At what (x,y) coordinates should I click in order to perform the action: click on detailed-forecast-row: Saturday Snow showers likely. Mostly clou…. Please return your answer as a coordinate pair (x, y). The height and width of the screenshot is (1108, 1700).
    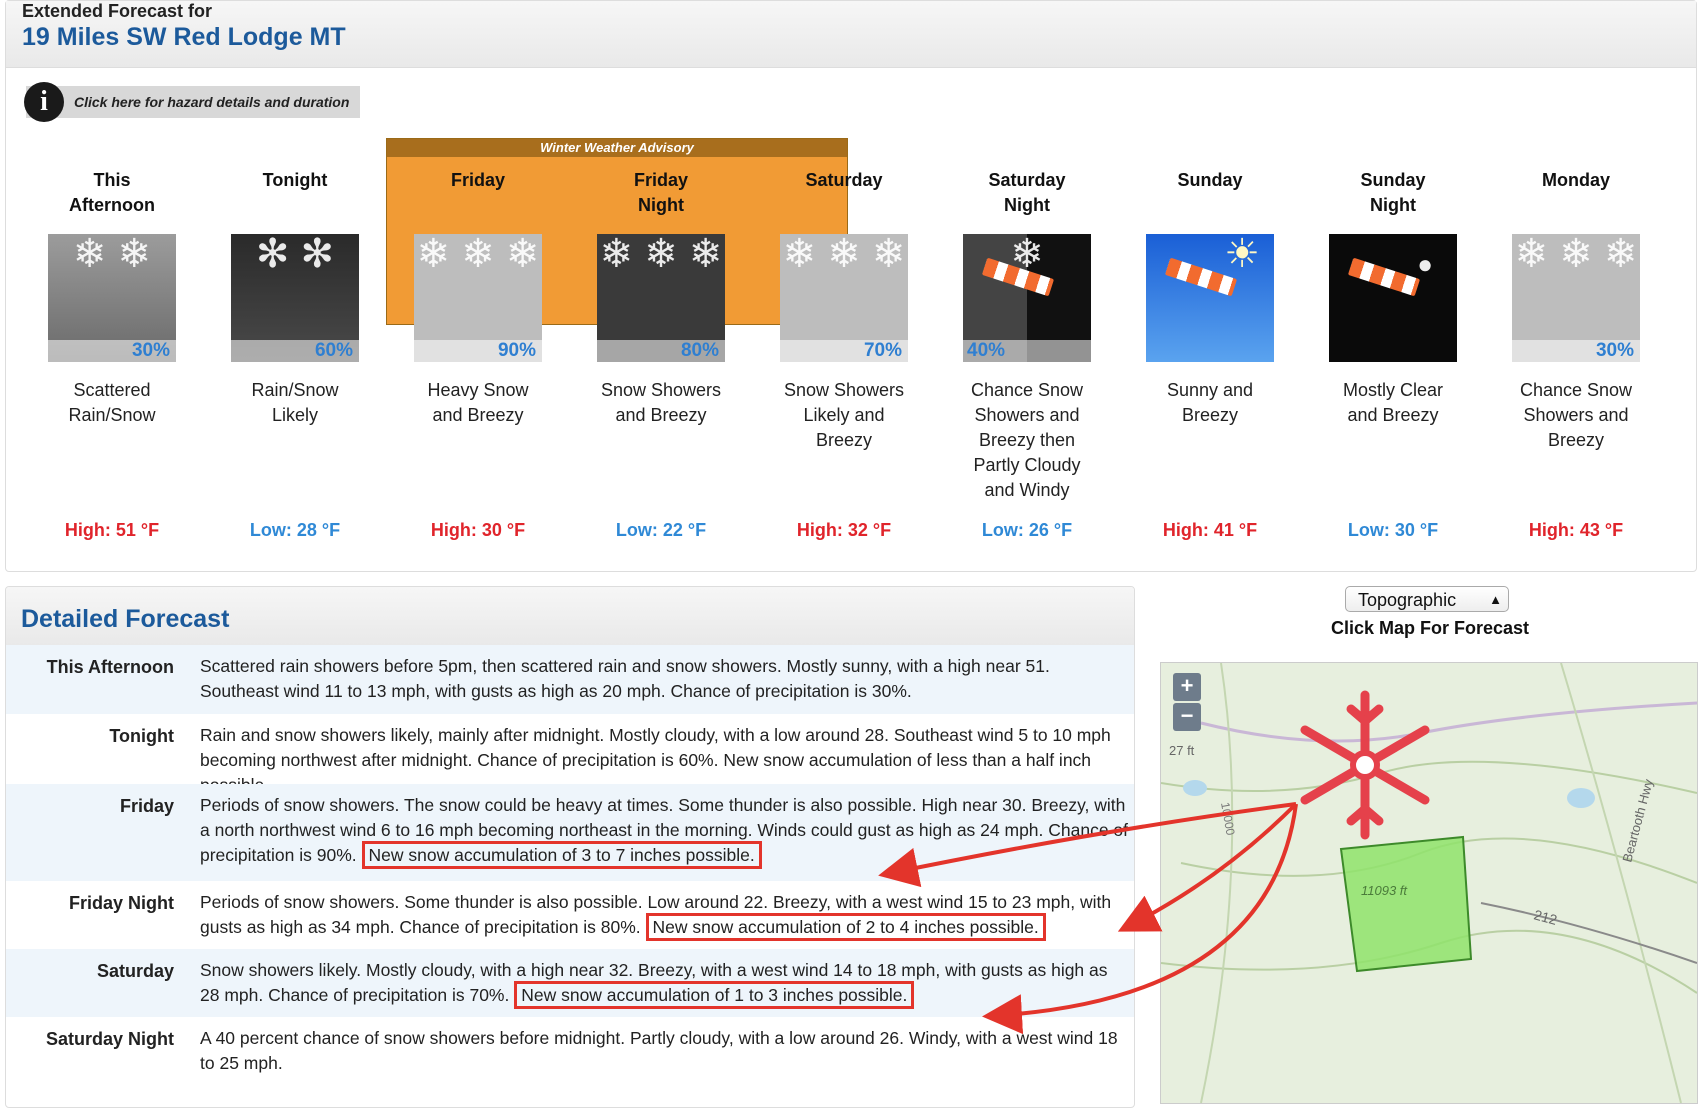
    Looking at the image, I should click on (570, 983).